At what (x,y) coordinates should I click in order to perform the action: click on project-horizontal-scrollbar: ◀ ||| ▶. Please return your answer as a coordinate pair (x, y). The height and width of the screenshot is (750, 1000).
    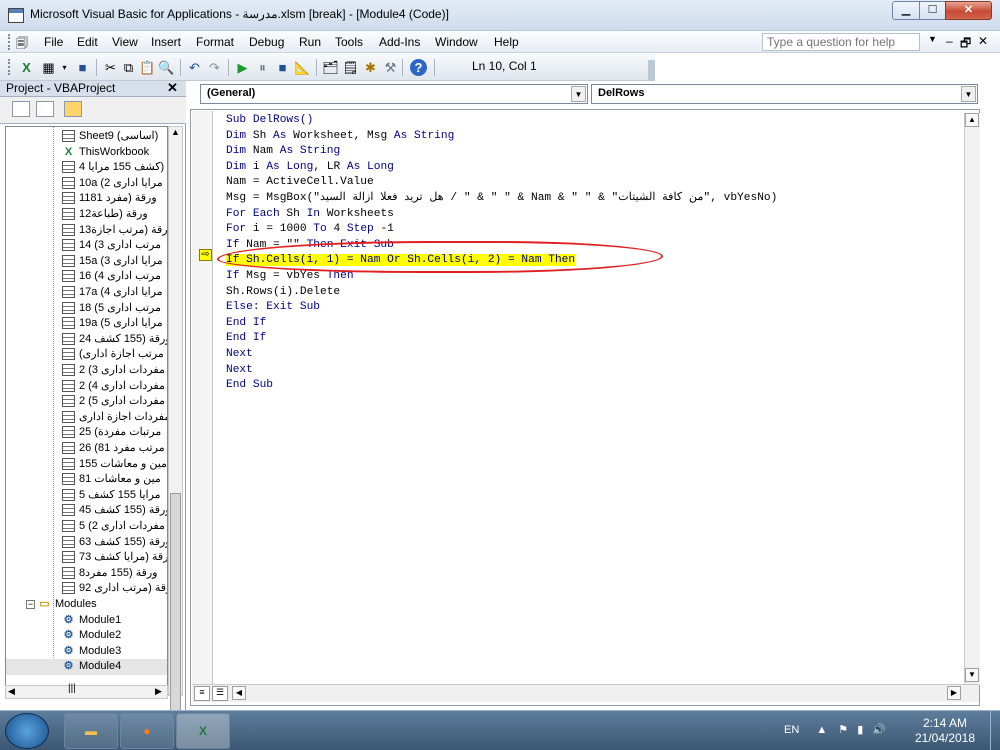
    Looking at the image, I should click on (86, 691).